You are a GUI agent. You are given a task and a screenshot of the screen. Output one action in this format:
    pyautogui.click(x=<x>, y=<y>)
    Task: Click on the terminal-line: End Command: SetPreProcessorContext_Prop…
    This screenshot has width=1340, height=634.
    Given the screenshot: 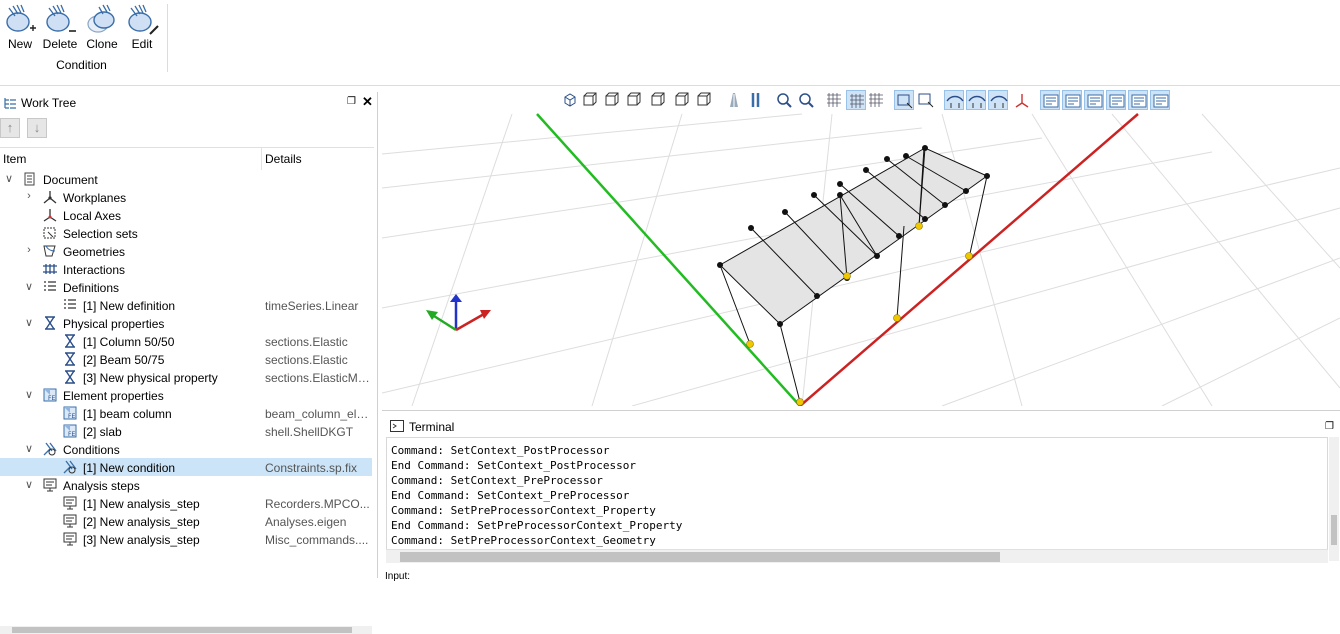 What is the action you would take?
    pyautogui.click(x=537, y=525)
    